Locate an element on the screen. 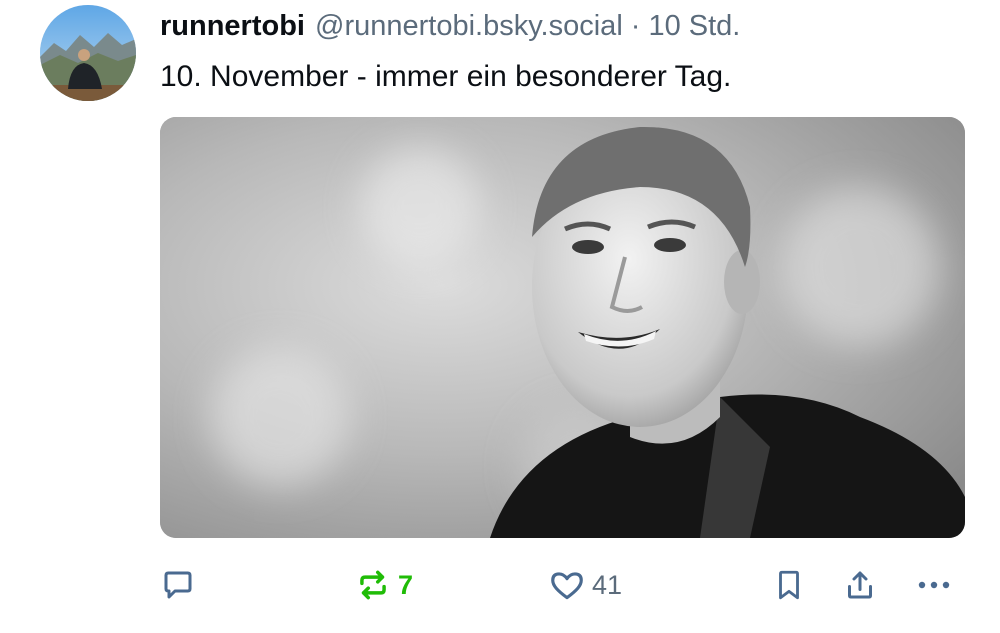 Image resolution: width=1000 pixels, height=633 pixels. more-icon is located at coordinates (934, 585).